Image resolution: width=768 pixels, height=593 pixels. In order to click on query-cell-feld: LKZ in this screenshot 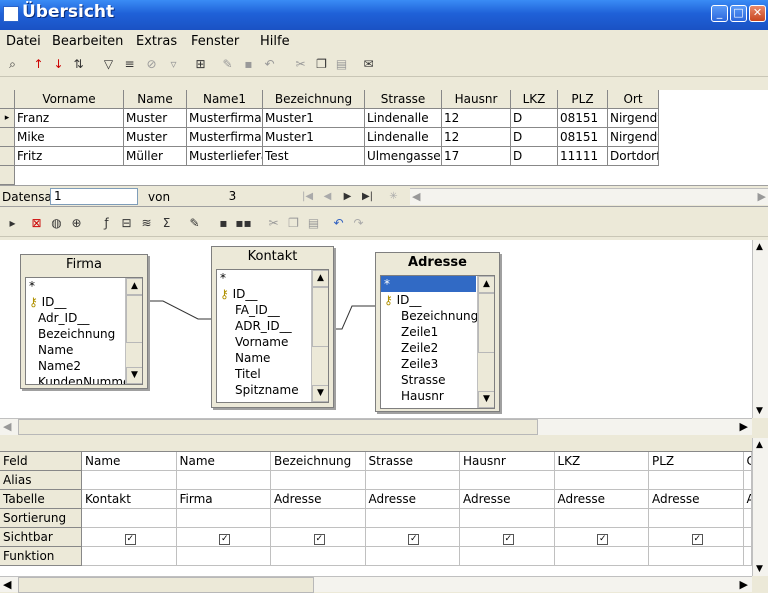, I will do `click(601, 461)`.